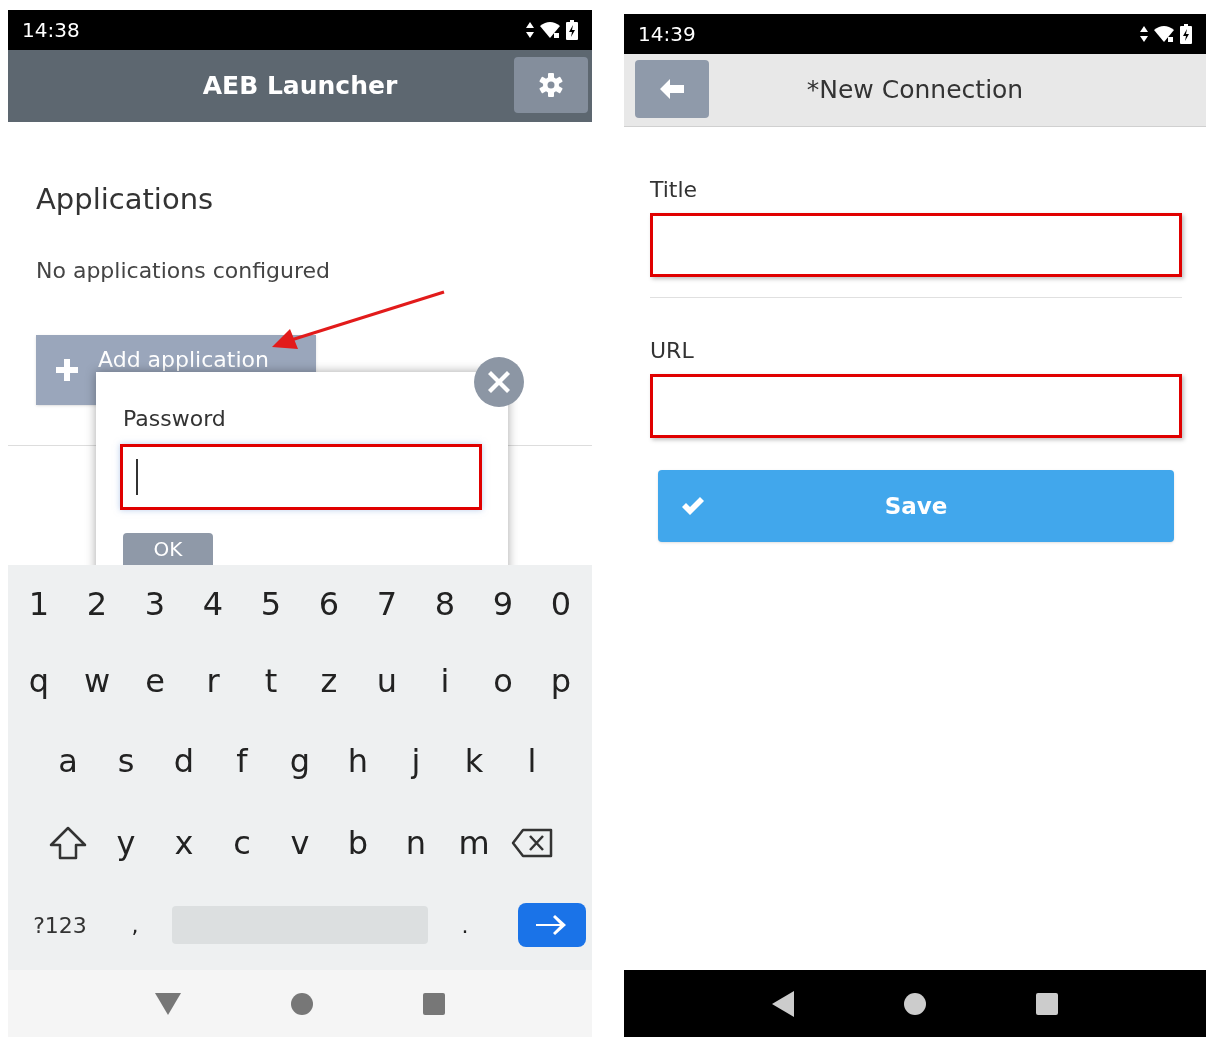 This screenshot has width=1206, height=1037. Describe the element at coordinates (693, 506) in the screenshot. I see `check-icon` at that location.